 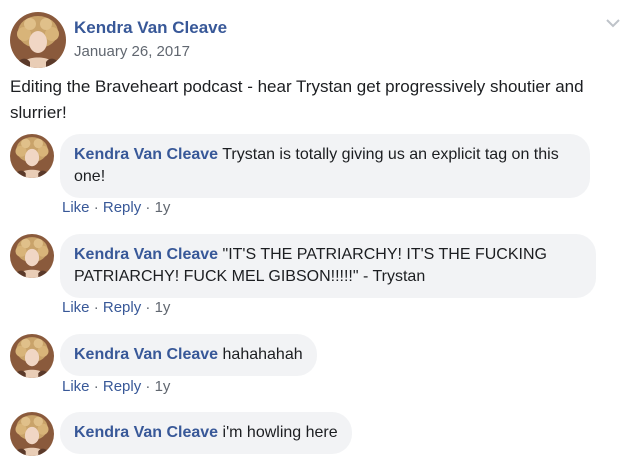 I want to click on comment-text: hahahahah, so click(x=262, y=354).